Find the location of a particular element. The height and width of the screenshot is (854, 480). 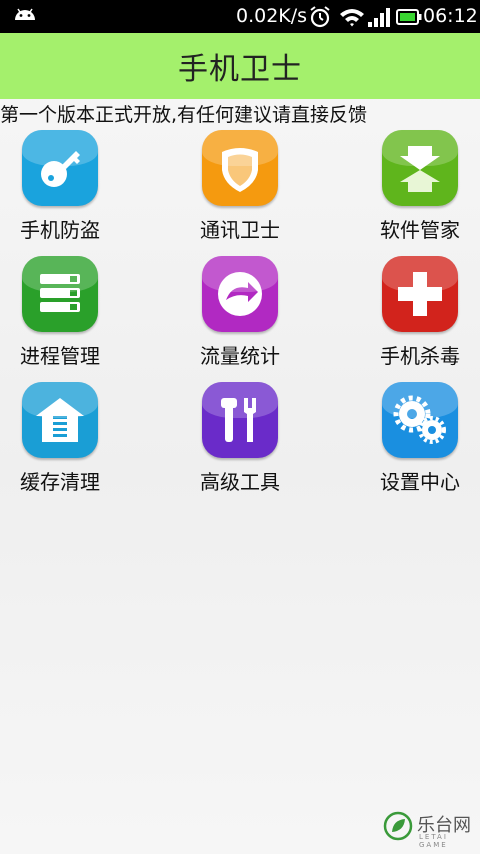

grid-item-settings: 设置中心 is located at coordinates (420, 442).